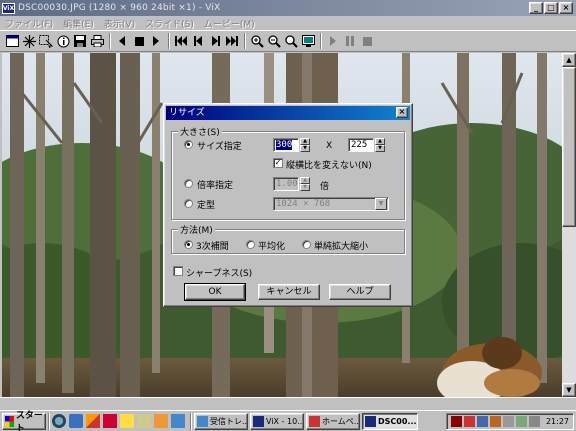 The height and width of the screenshot is (431, 576). What do you see at coordinates (331, 204) in the screenshot?
I see `fixed-size-select: 1024 × 768` at bounding box center [331, 204].